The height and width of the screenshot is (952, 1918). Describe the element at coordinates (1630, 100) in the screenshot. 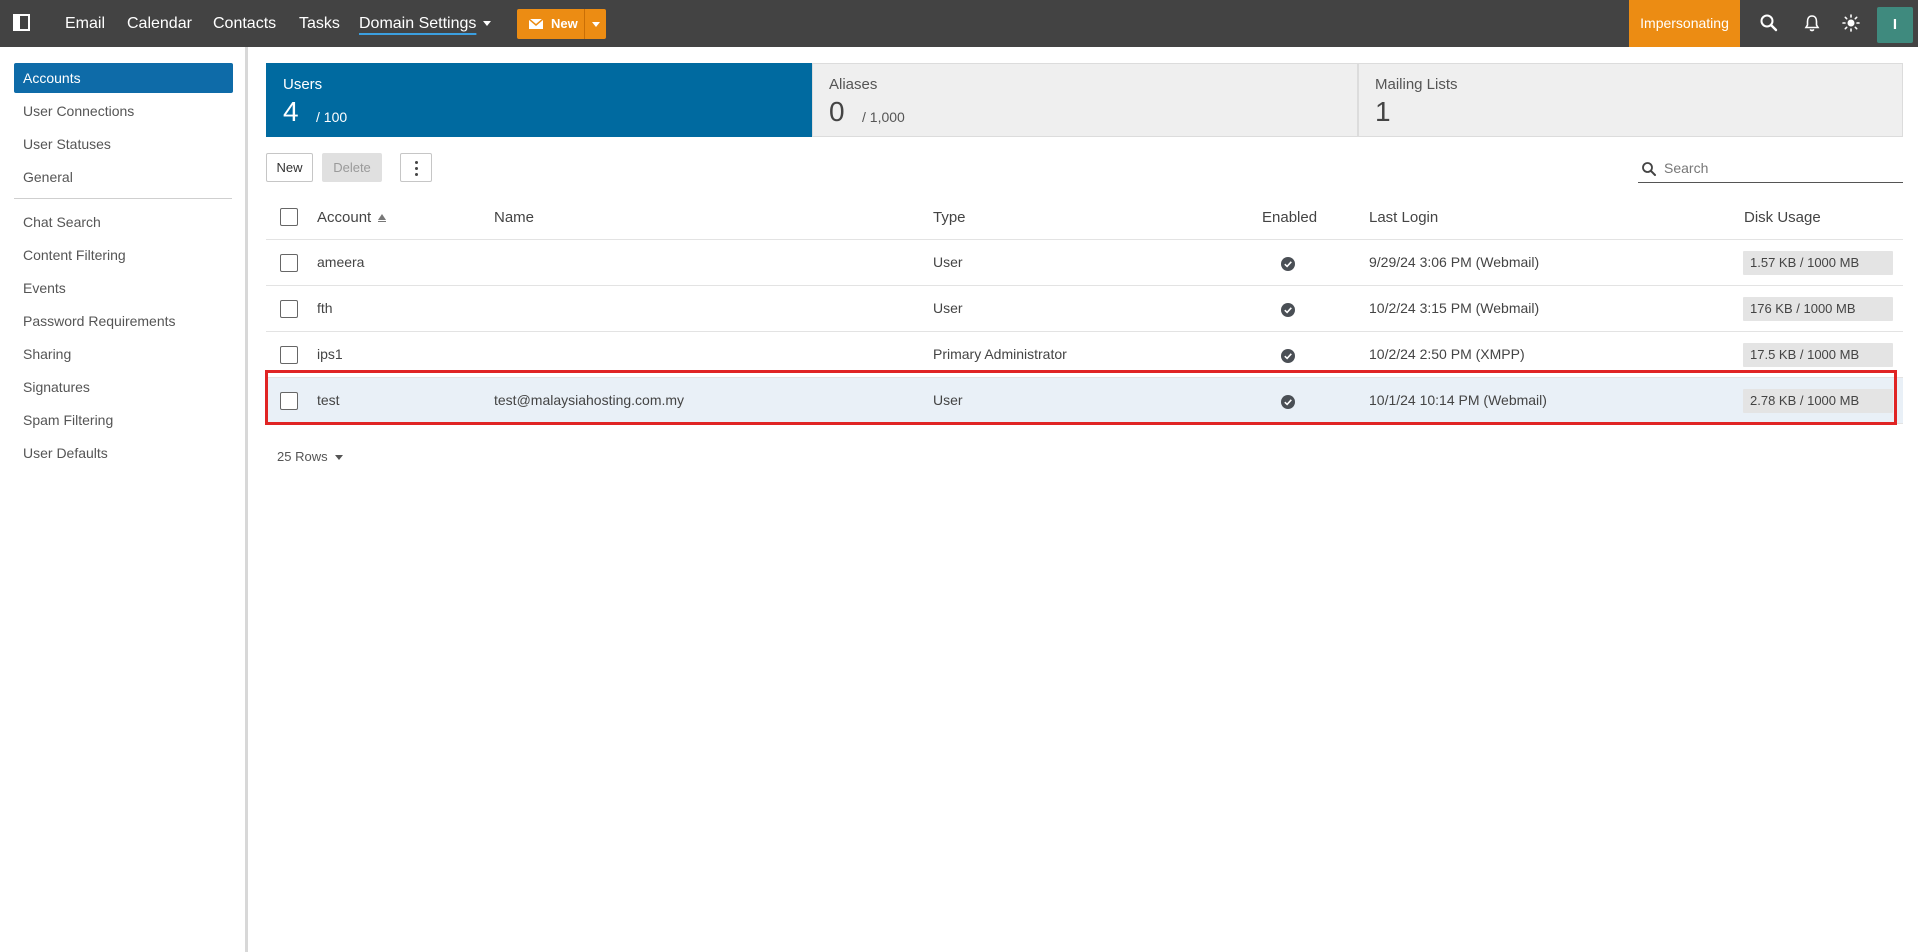

I see `stat-card-mailing-lists: Mailing Lists 1` at that location.